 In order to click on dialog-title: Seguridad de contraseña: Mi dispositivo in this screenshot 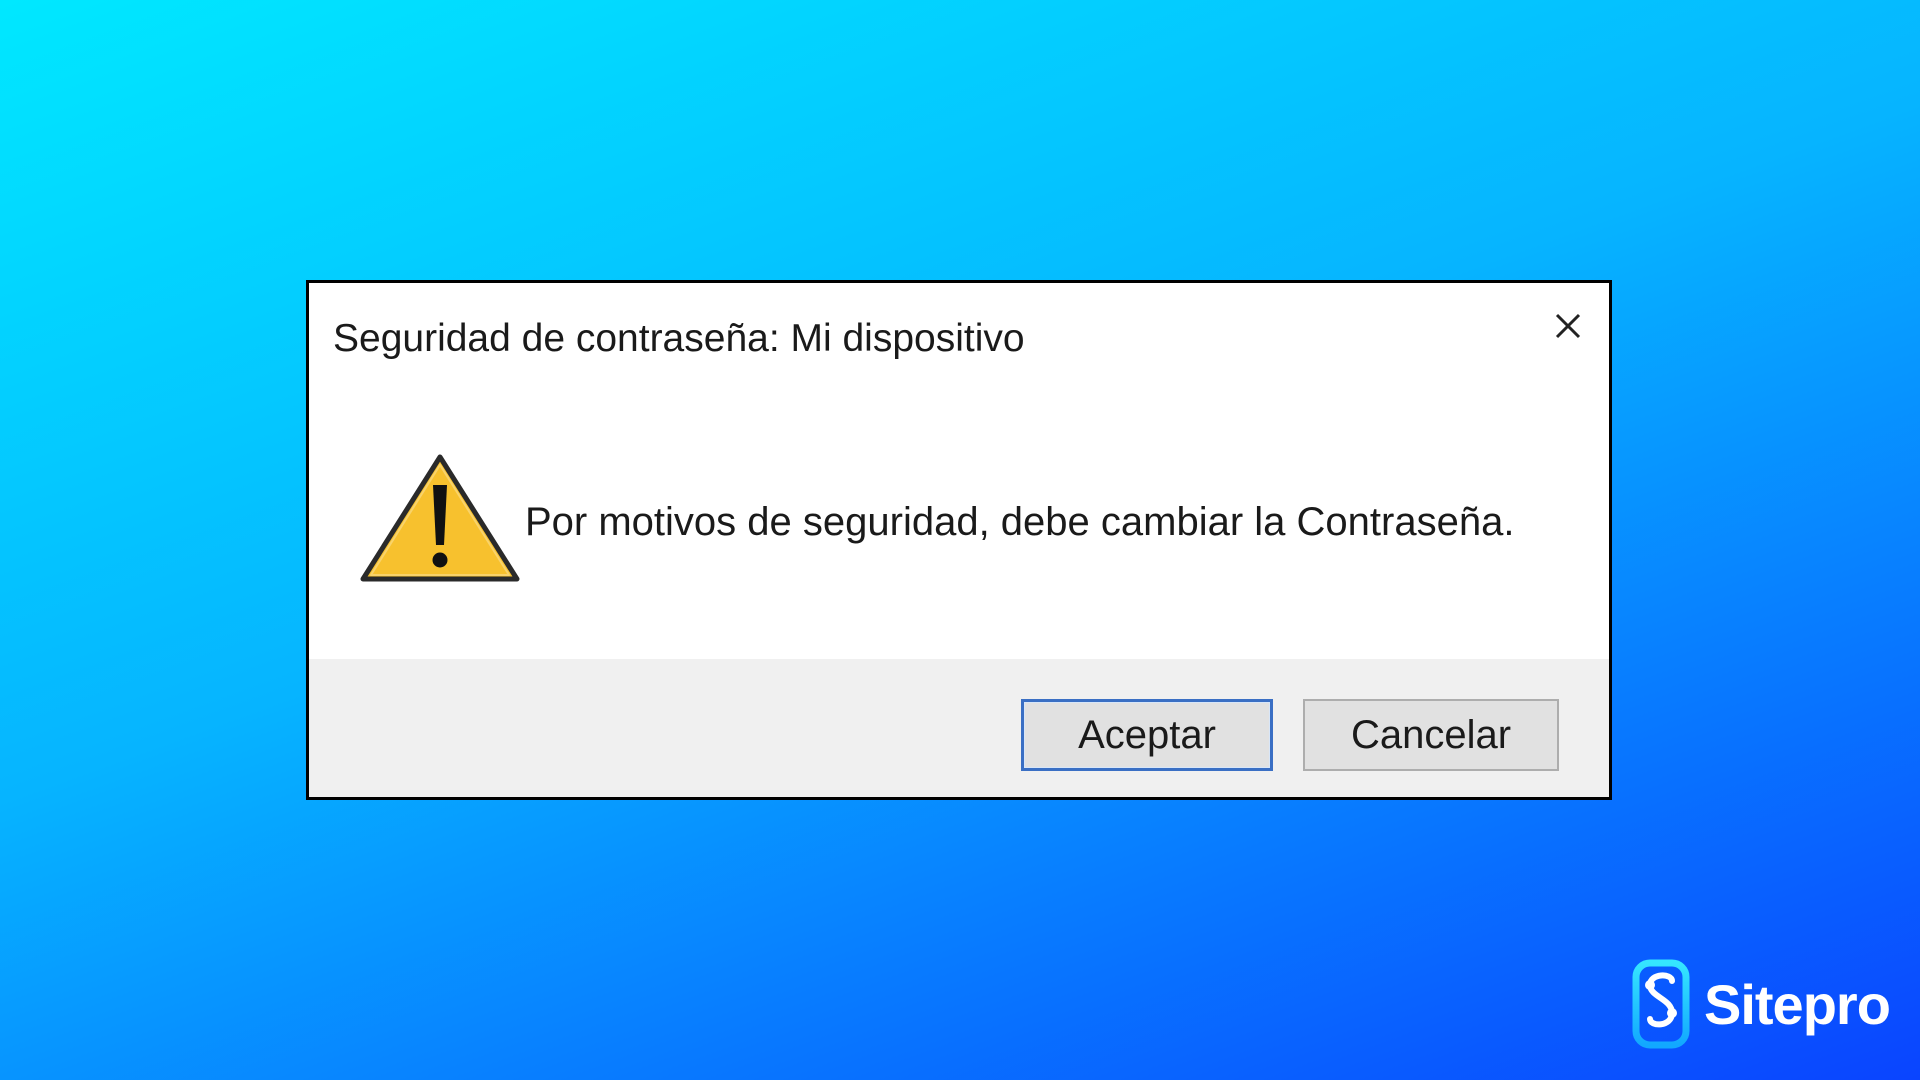, I will do `click(679, 338)`.